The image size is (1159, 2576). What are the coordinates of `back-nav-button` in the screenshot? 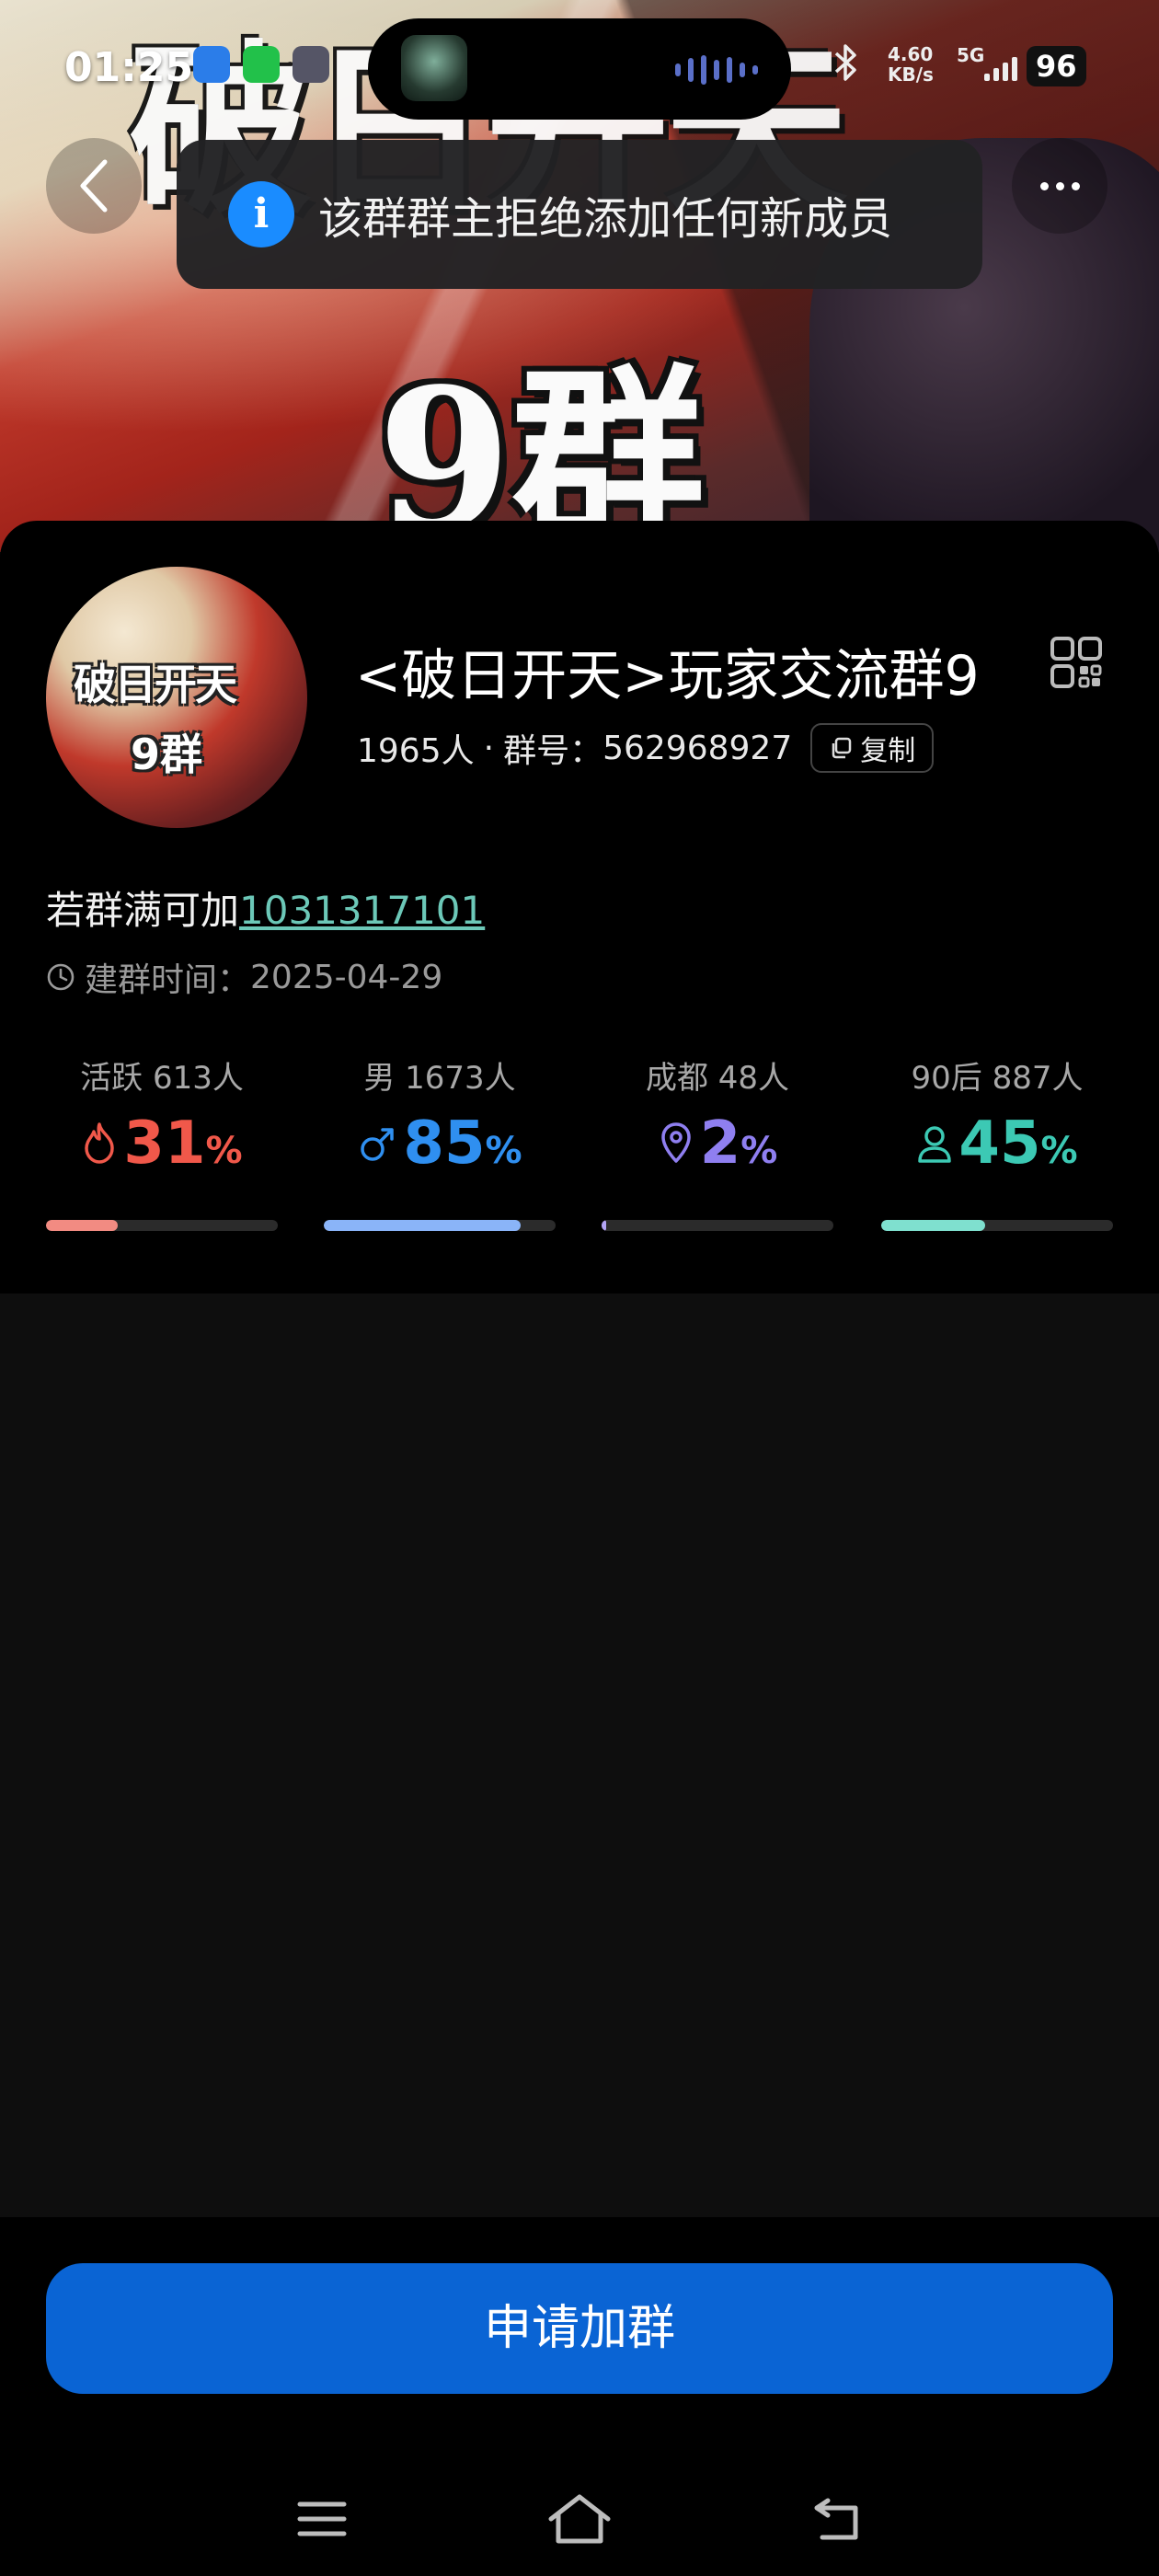 It's located at (837, 2519).